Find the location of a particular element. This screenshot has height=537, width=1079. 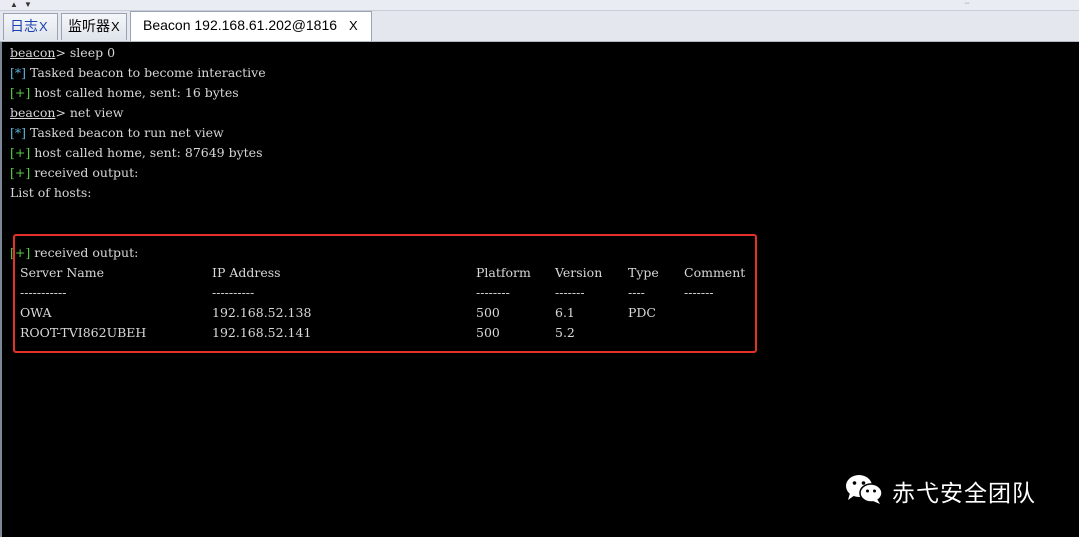

wechat-icon is located at coordinates (864, 491).